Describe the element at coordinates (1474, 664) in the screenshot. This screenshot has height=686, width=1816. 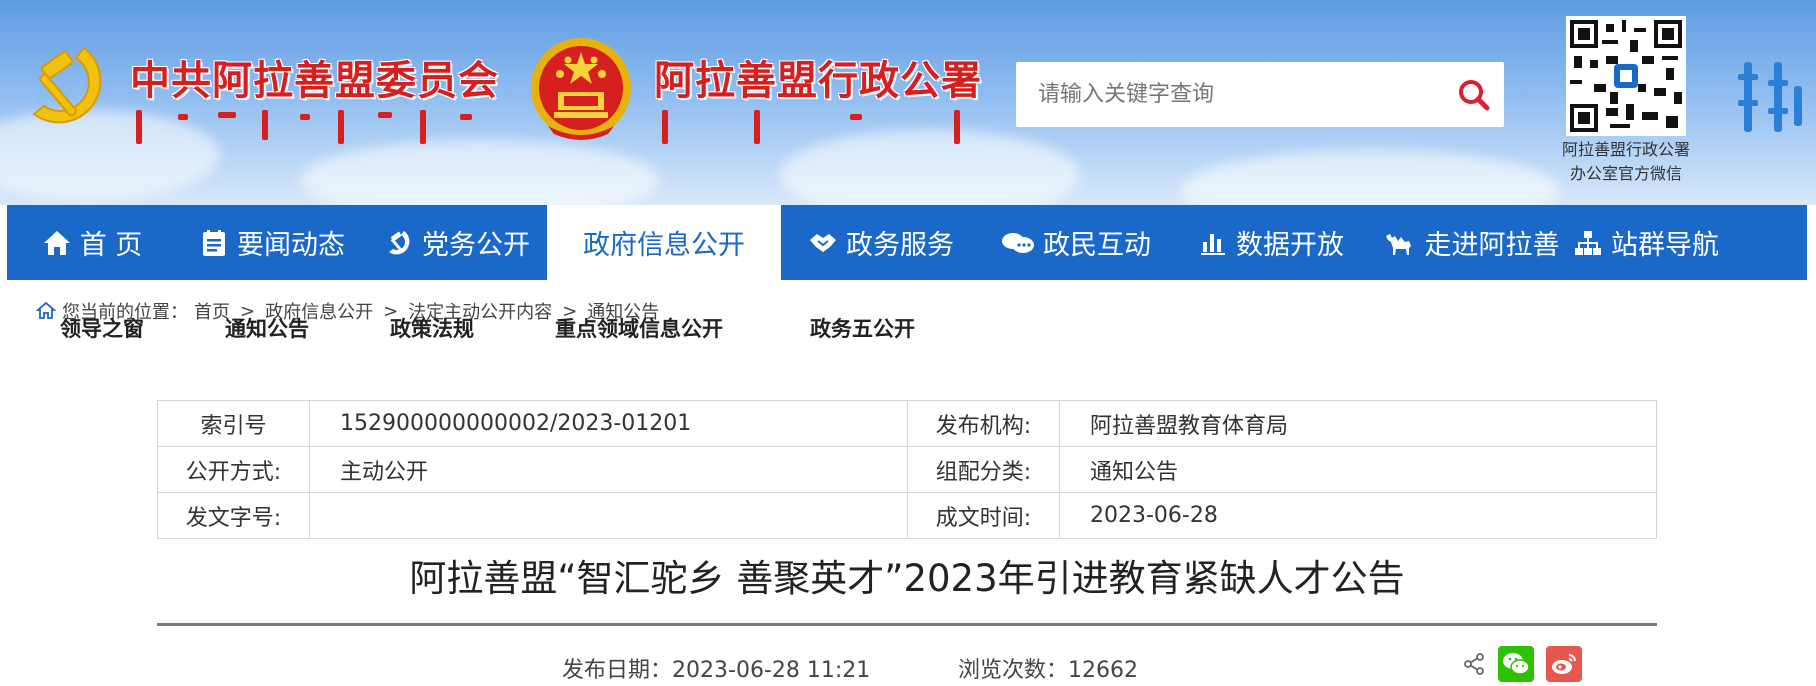
I see `share-icon` at that location.